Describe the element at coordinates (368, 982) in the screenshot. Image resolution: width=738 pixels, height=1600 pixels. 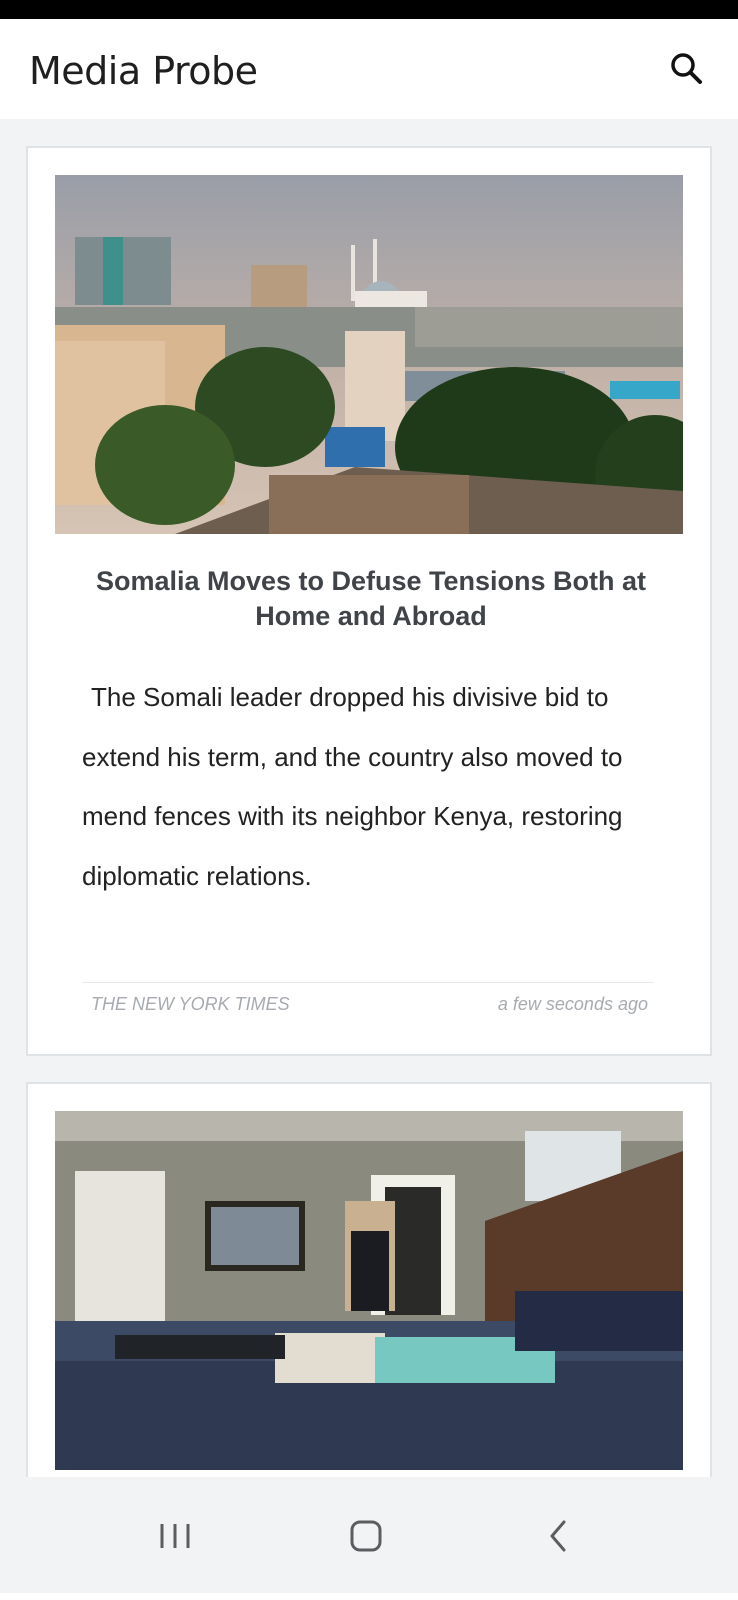
I see `divider` at that location.